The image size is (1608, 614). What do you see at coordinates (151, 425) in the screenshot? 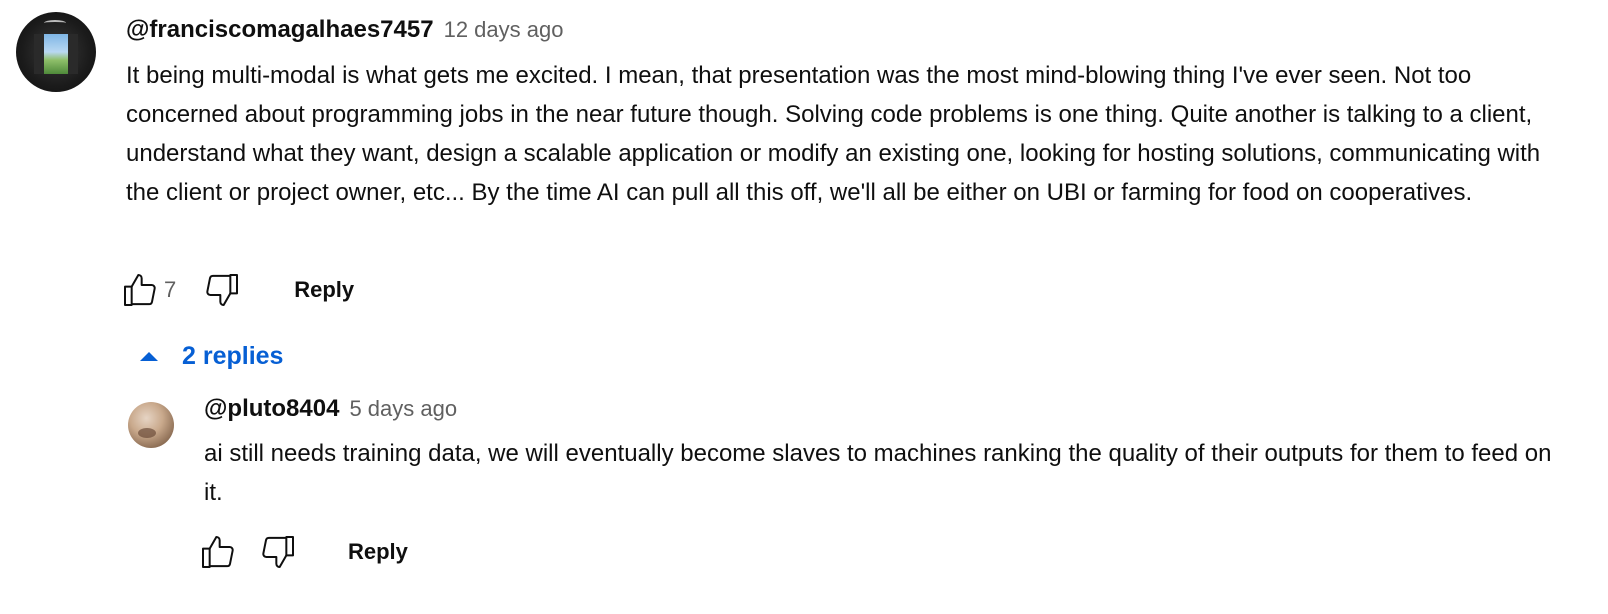
I see `reply-avatar` at bounding box center [151, 425].